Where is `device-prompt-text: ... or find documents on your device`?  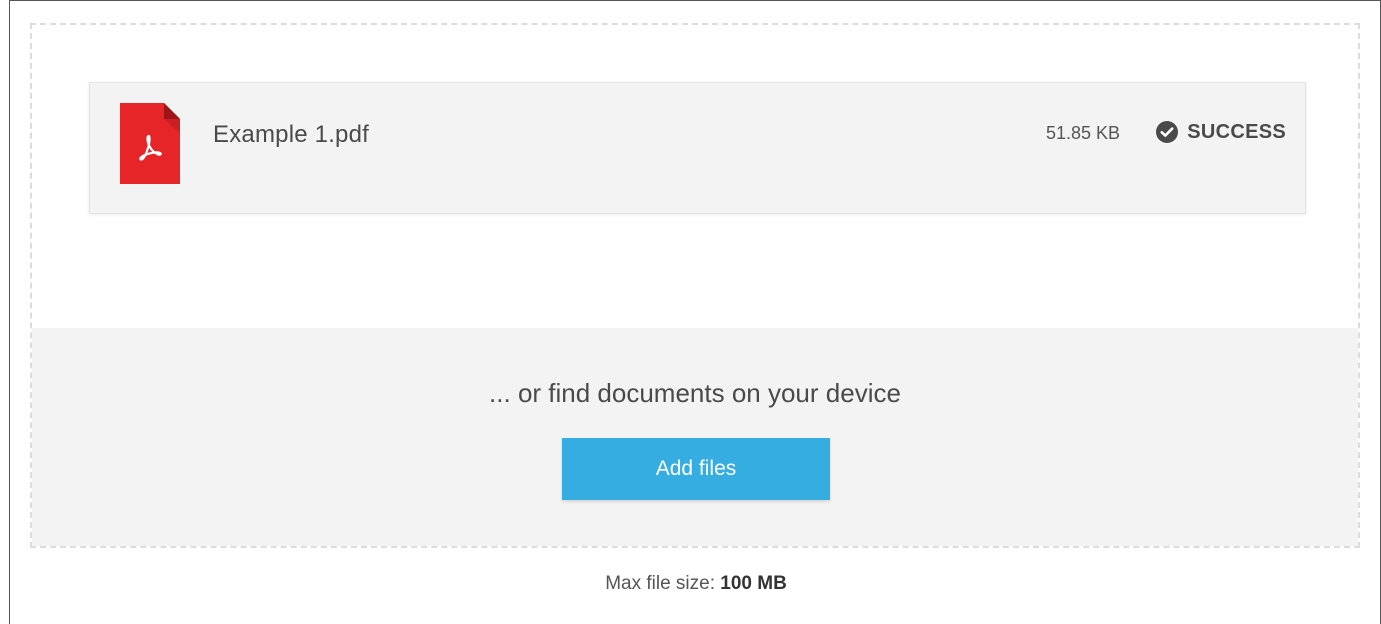
device-prompt-text: ... or find documents on your device is located at coordinates (695, 393).